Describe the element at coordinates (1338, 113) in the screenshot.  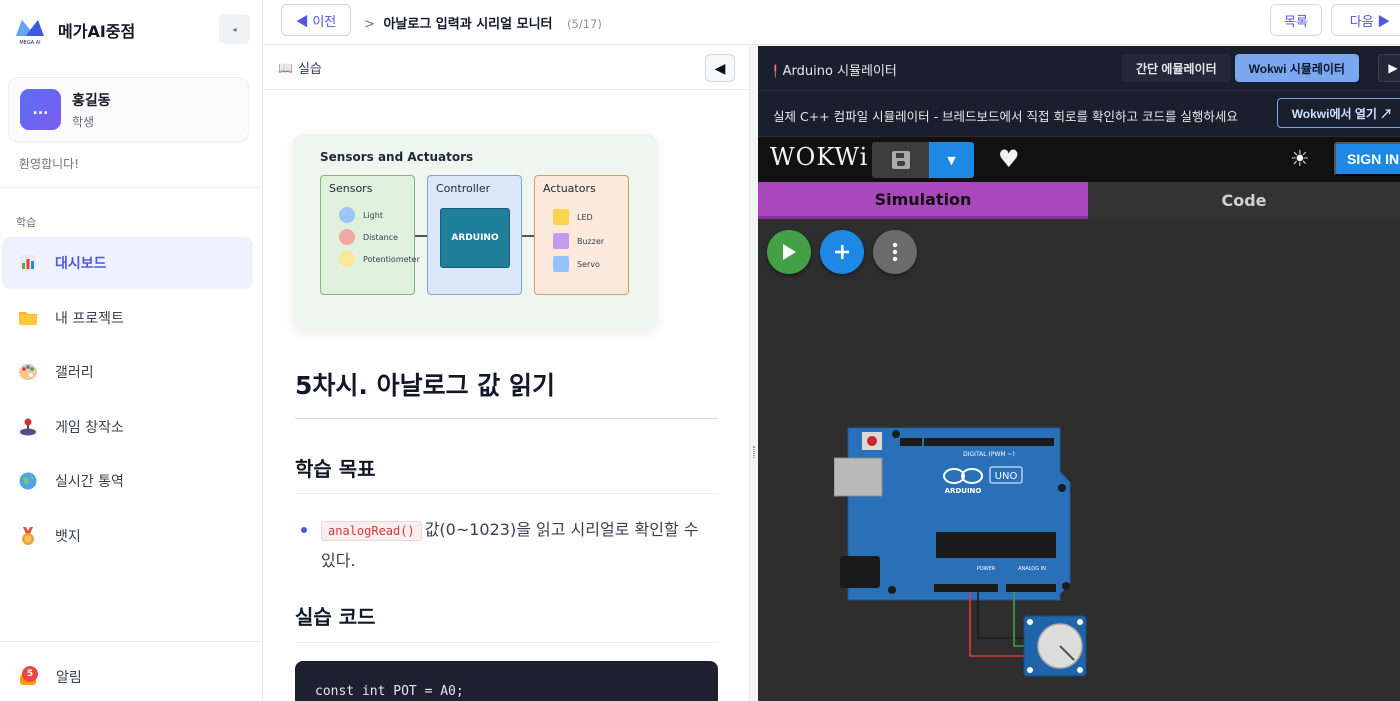
I see `open-in-wokwi-button: Wokwi에서 열기 ↗` at that location.